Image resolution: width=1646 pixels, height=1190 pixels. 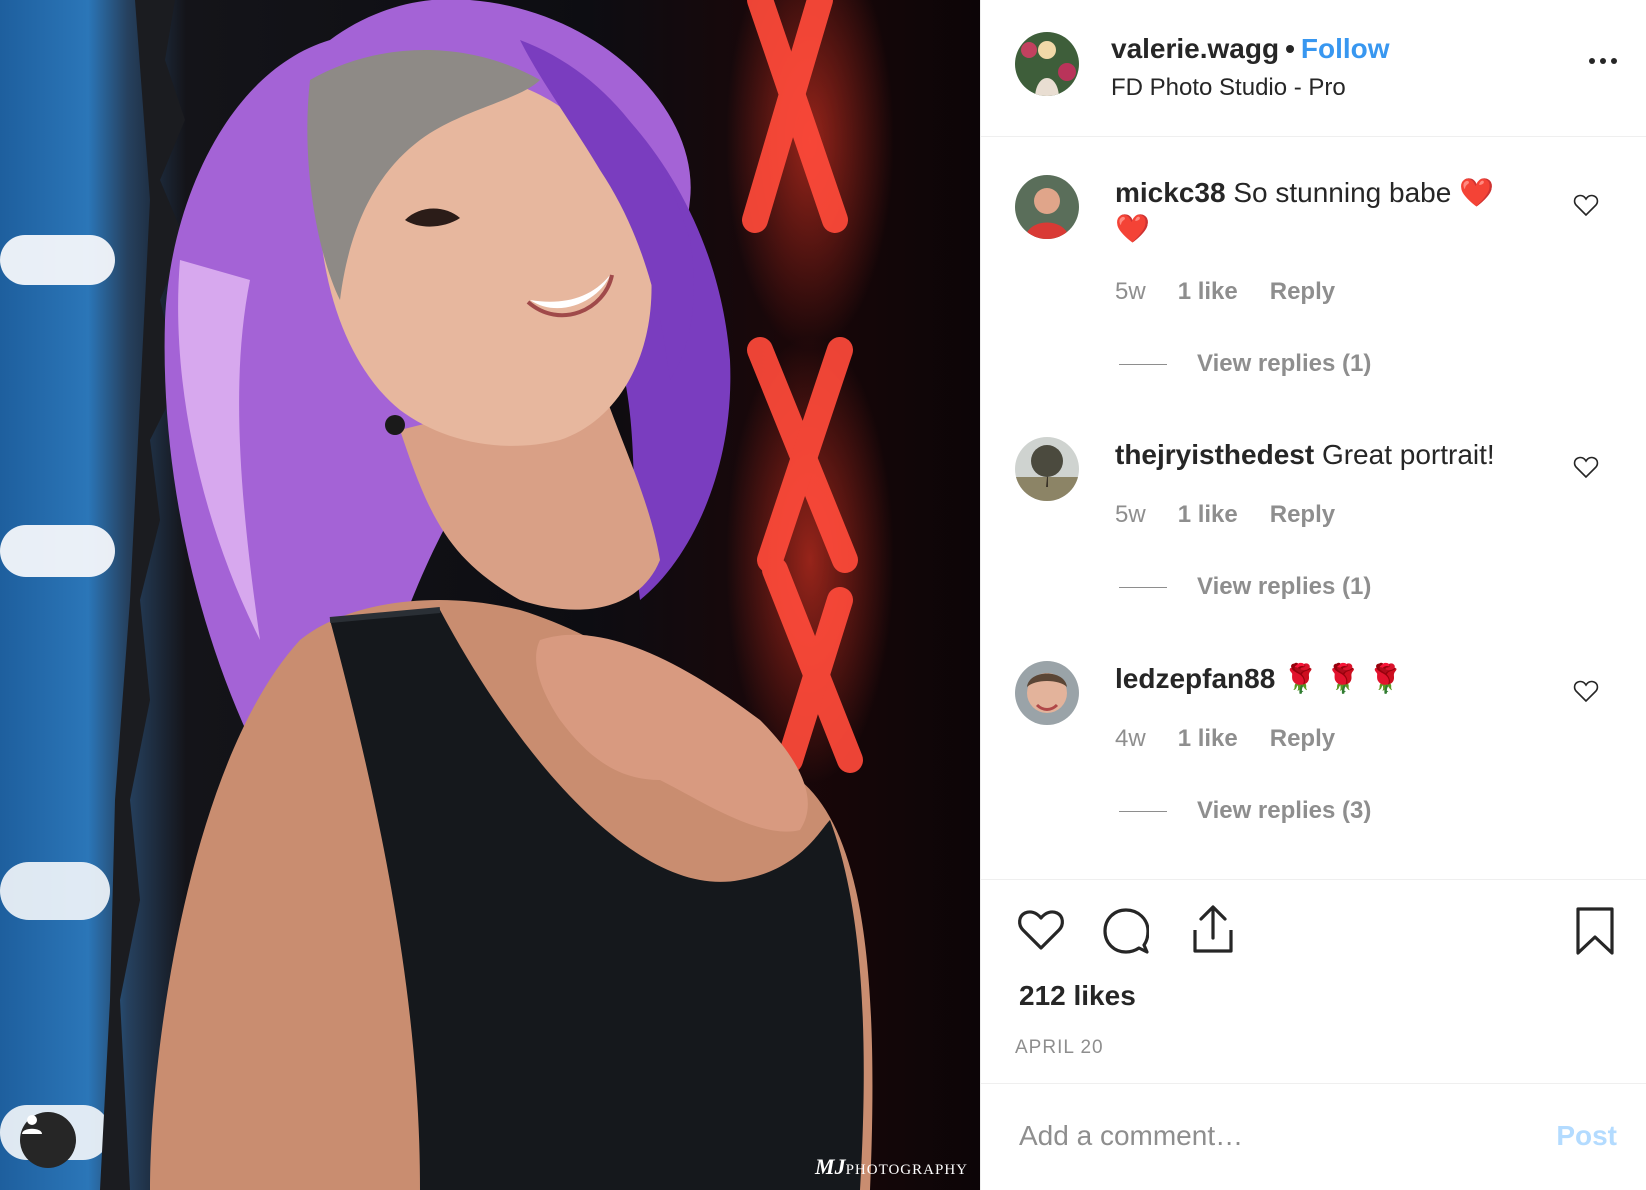 I want to click on comment-bubble-icon, so click(x=1126, y=931).